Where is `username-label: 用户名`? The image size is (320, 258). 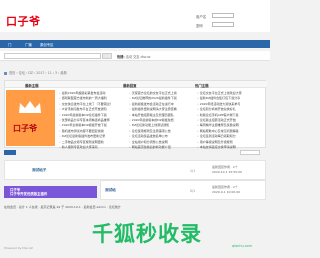
username-label: 用户名 is located at coordinates (201, 17).